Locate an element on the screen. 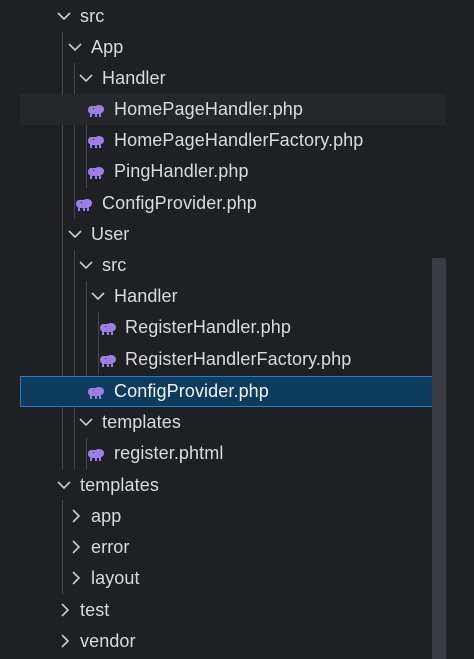 The height and width of the screenshot is (659, 474). tree-item-label: PingHandler.php is located at coordinates (181, 171).